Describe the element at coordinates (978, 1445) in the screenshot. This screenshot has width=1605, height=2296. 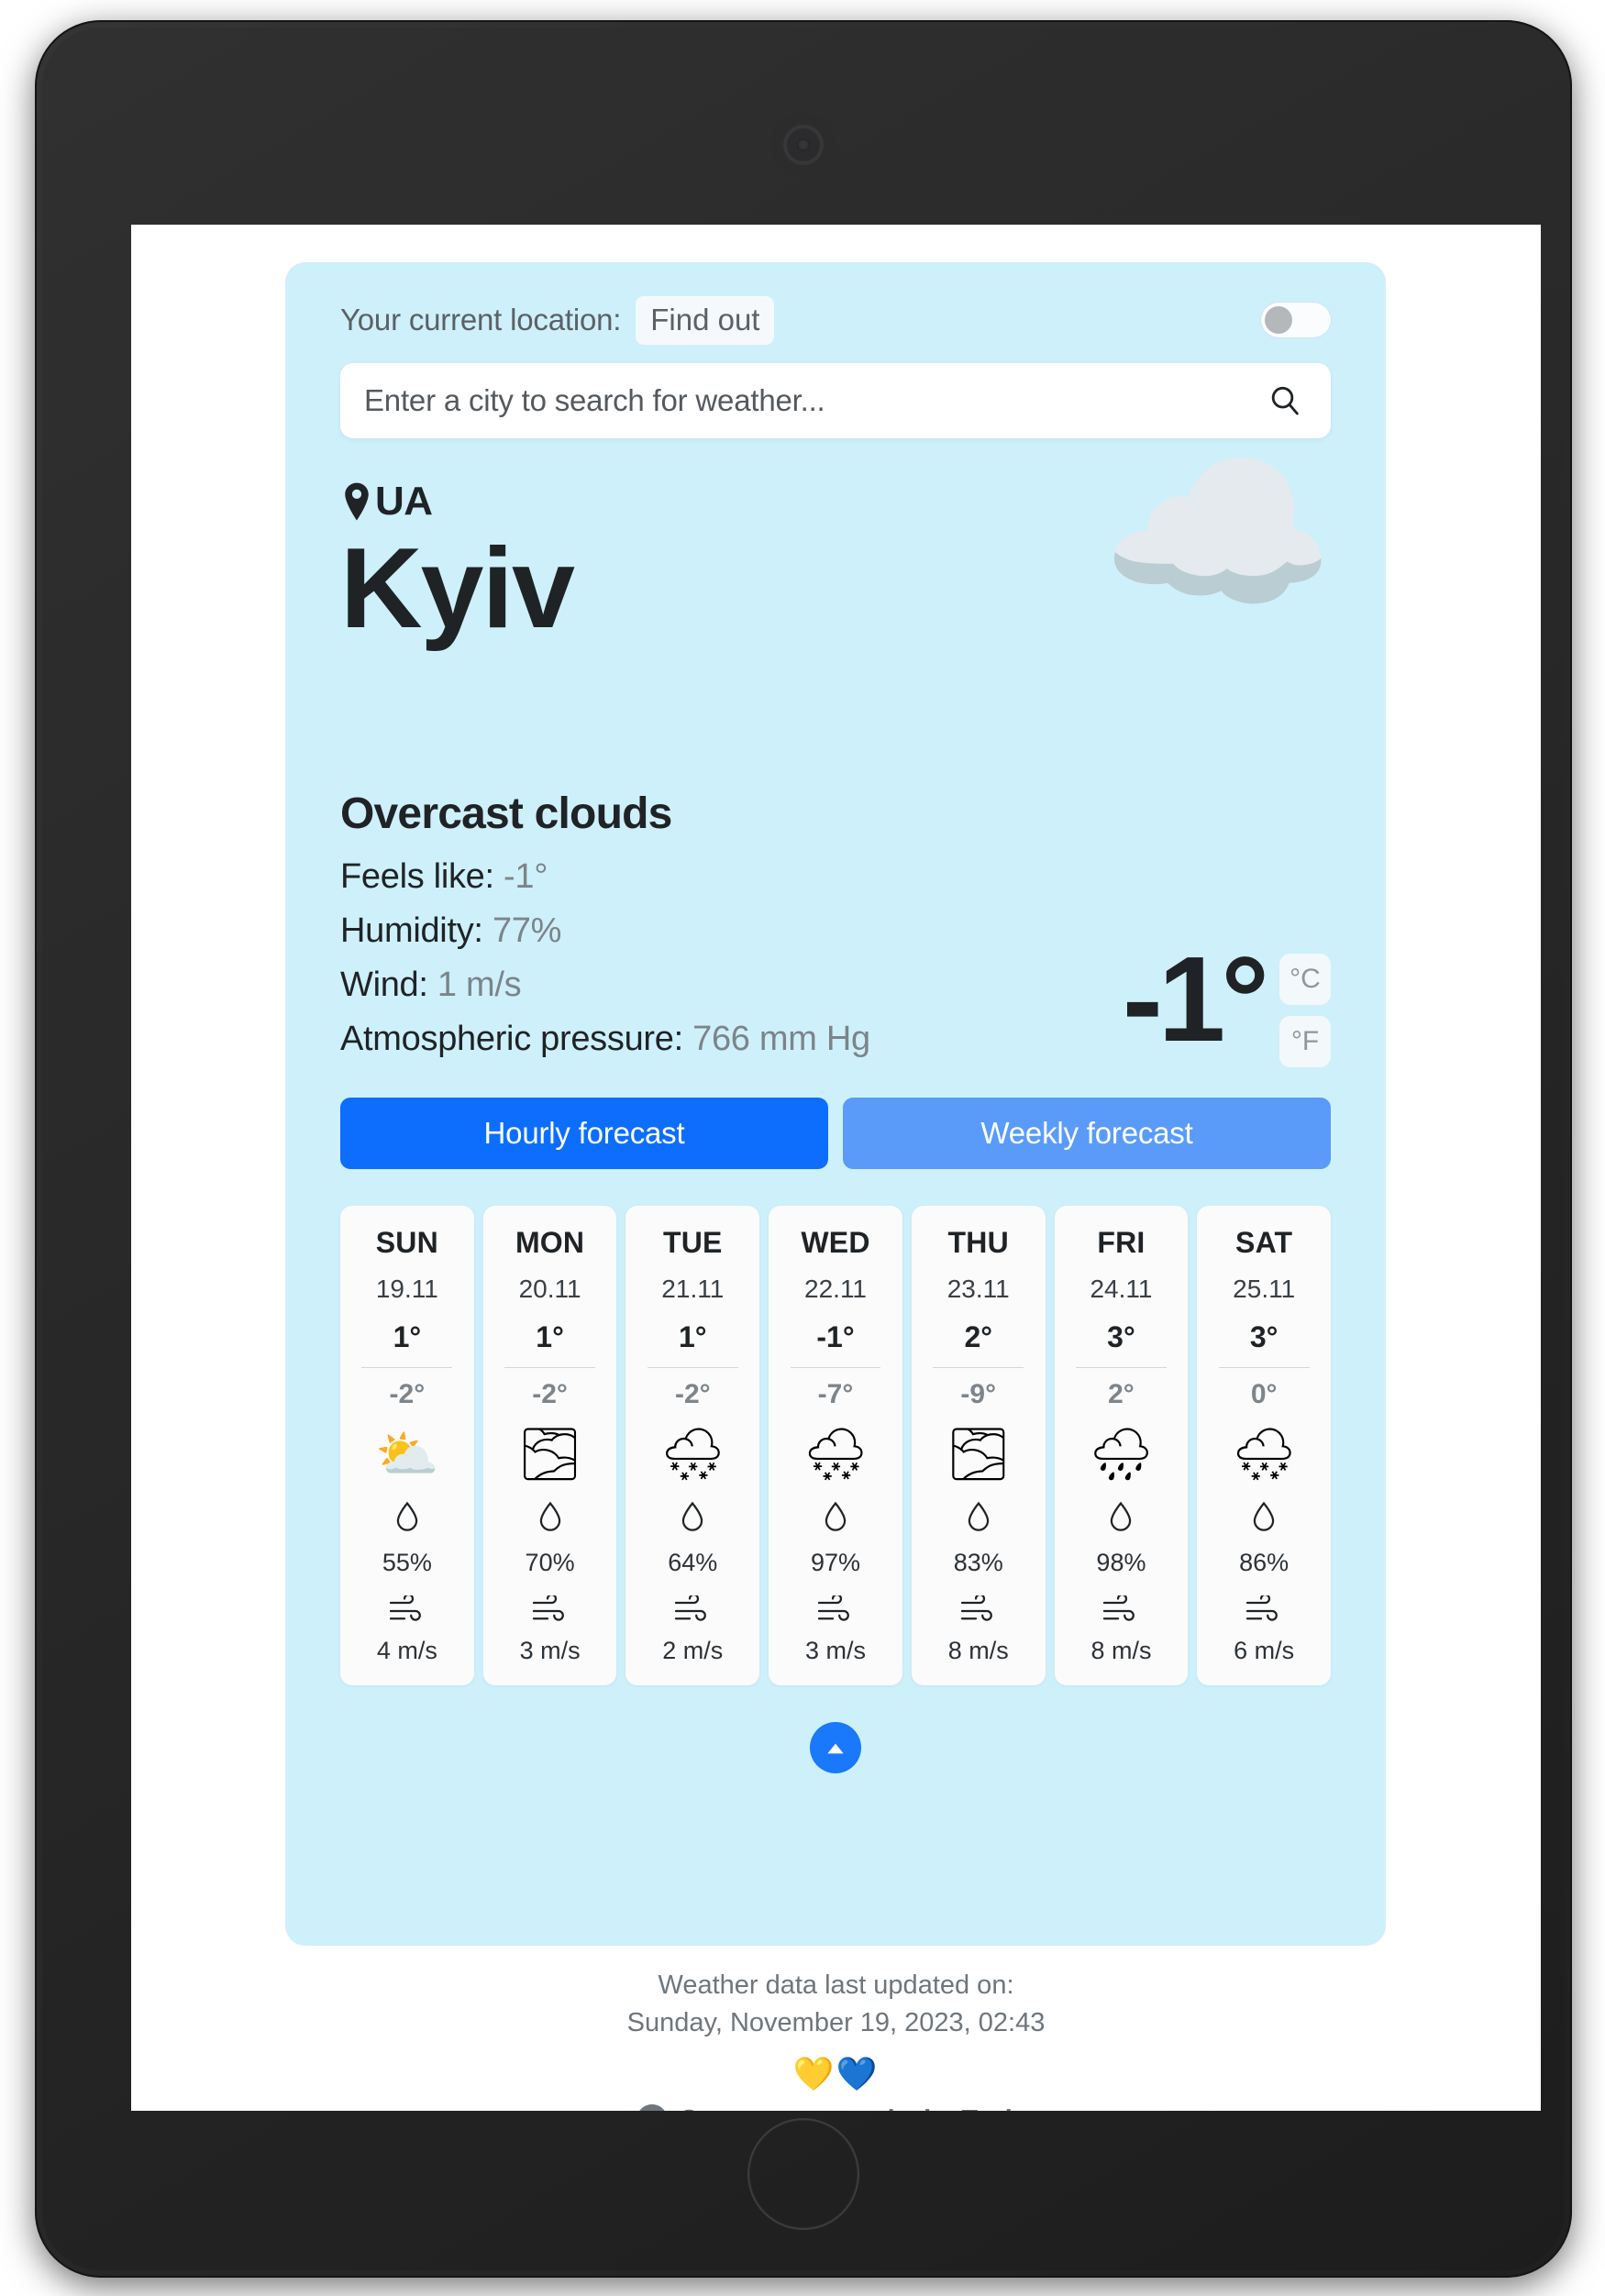
I see `forecast-day-card: THU 23.11 2° -9° 🌫 83% 8 m/s` at that location.